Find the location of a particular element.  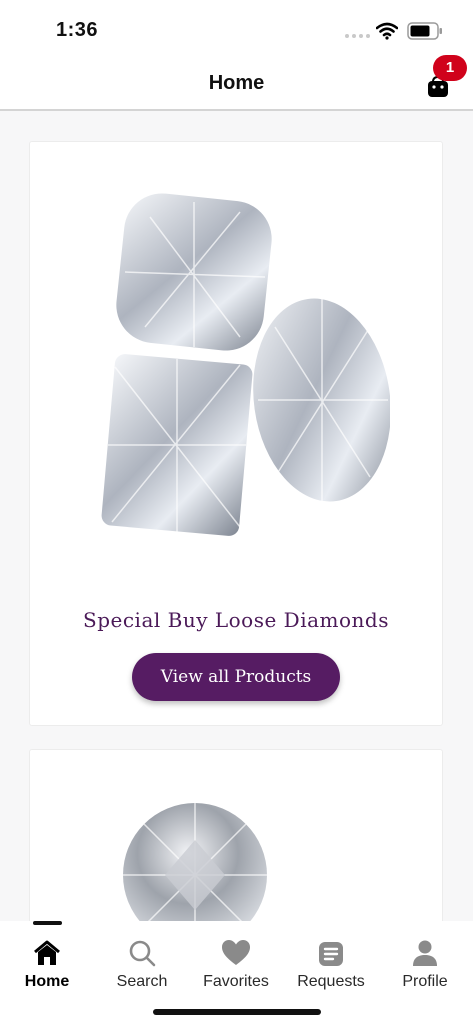

active-tab-indicator is located at coordinates (47, 923).